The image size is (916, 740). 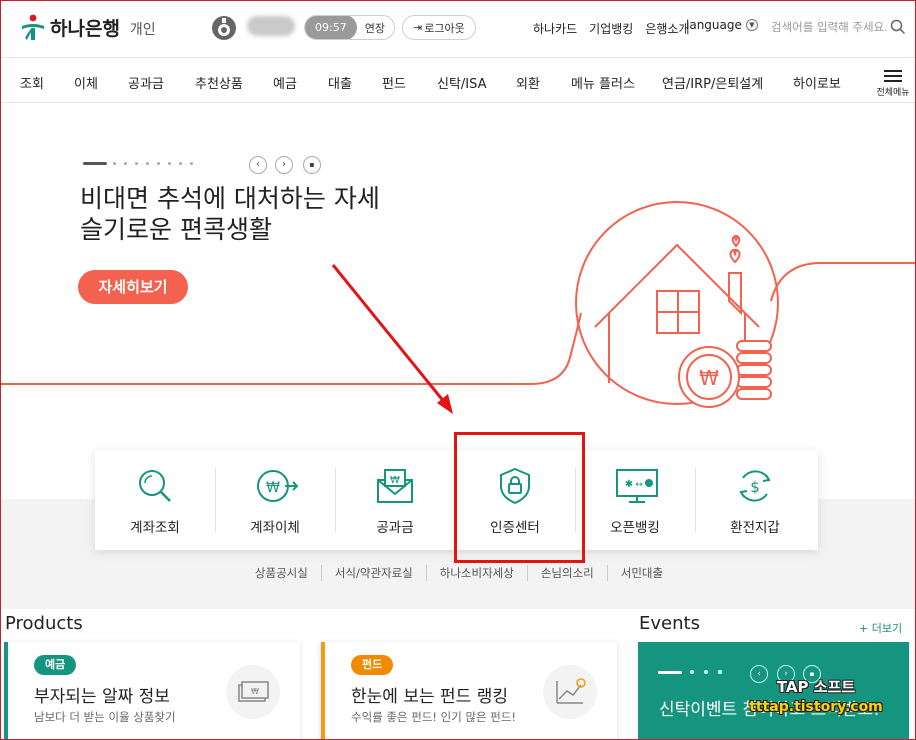 What do you see at coordinates (816, 707) in the screenshot?
I see `watermark-line2: tttap.tistory.com` at bounding box center [816, 707].